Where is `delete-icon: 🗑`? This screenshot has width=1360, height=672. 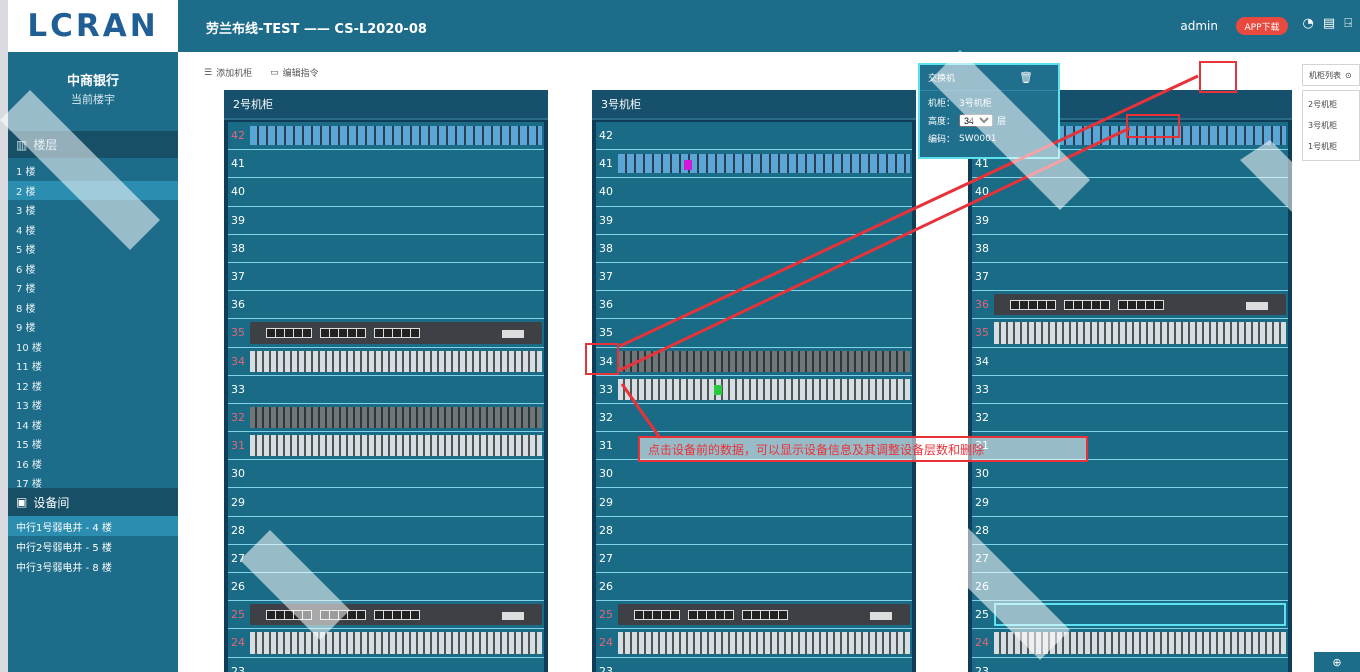 delete-icon: 🗑 is located at coordinates (1026, 77).